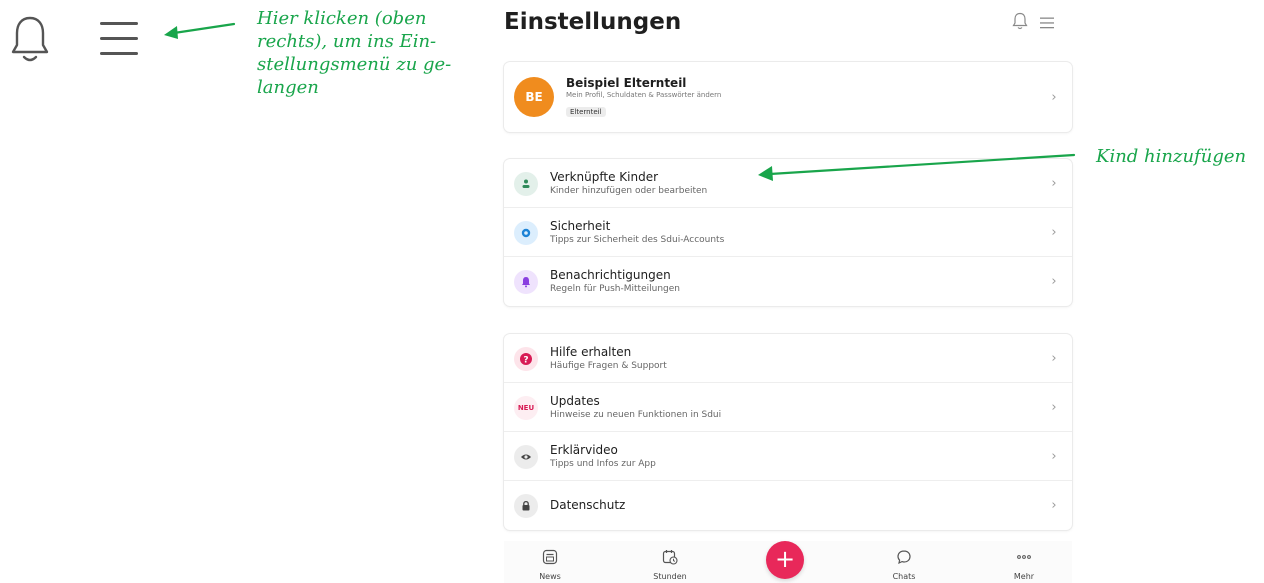 The width and height of the screenshot is (1264, 583). I want to click on row-subtitle: Tipps und Infos zur App, so click(603, 463).